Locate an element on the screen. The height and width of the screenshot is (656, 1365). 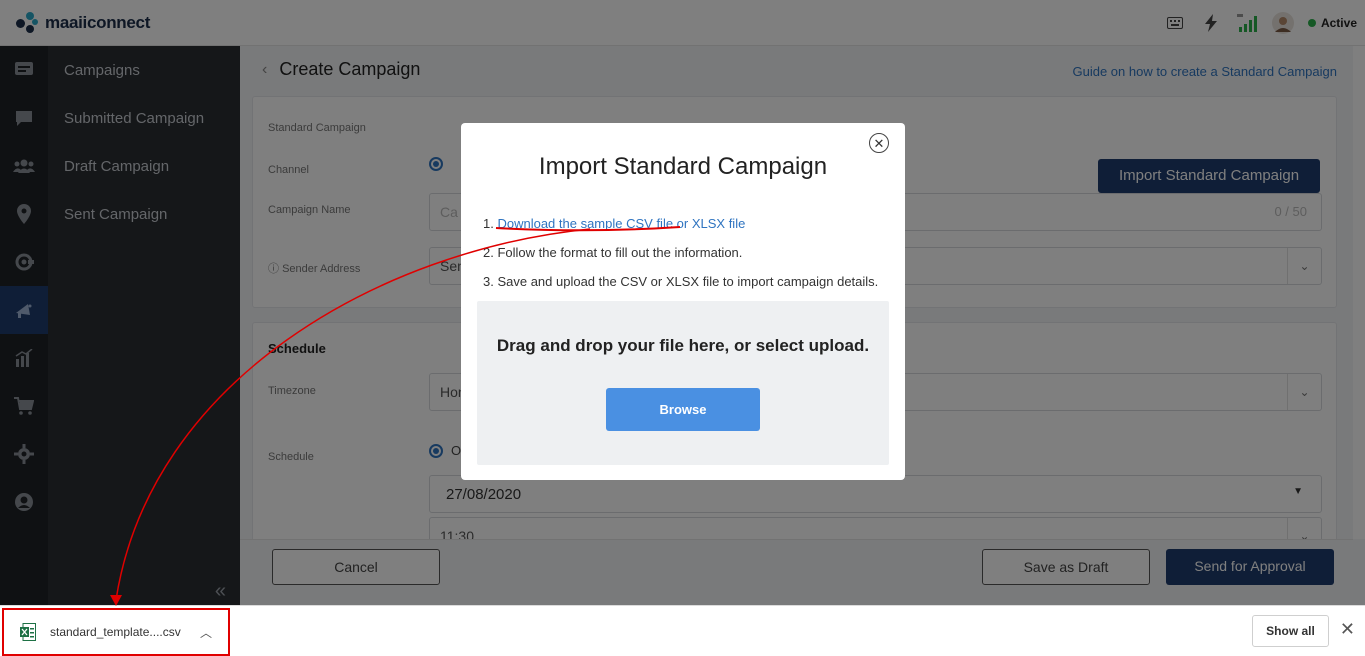
chevron-up-icon: ︿ is located at coordinates (206, 632).